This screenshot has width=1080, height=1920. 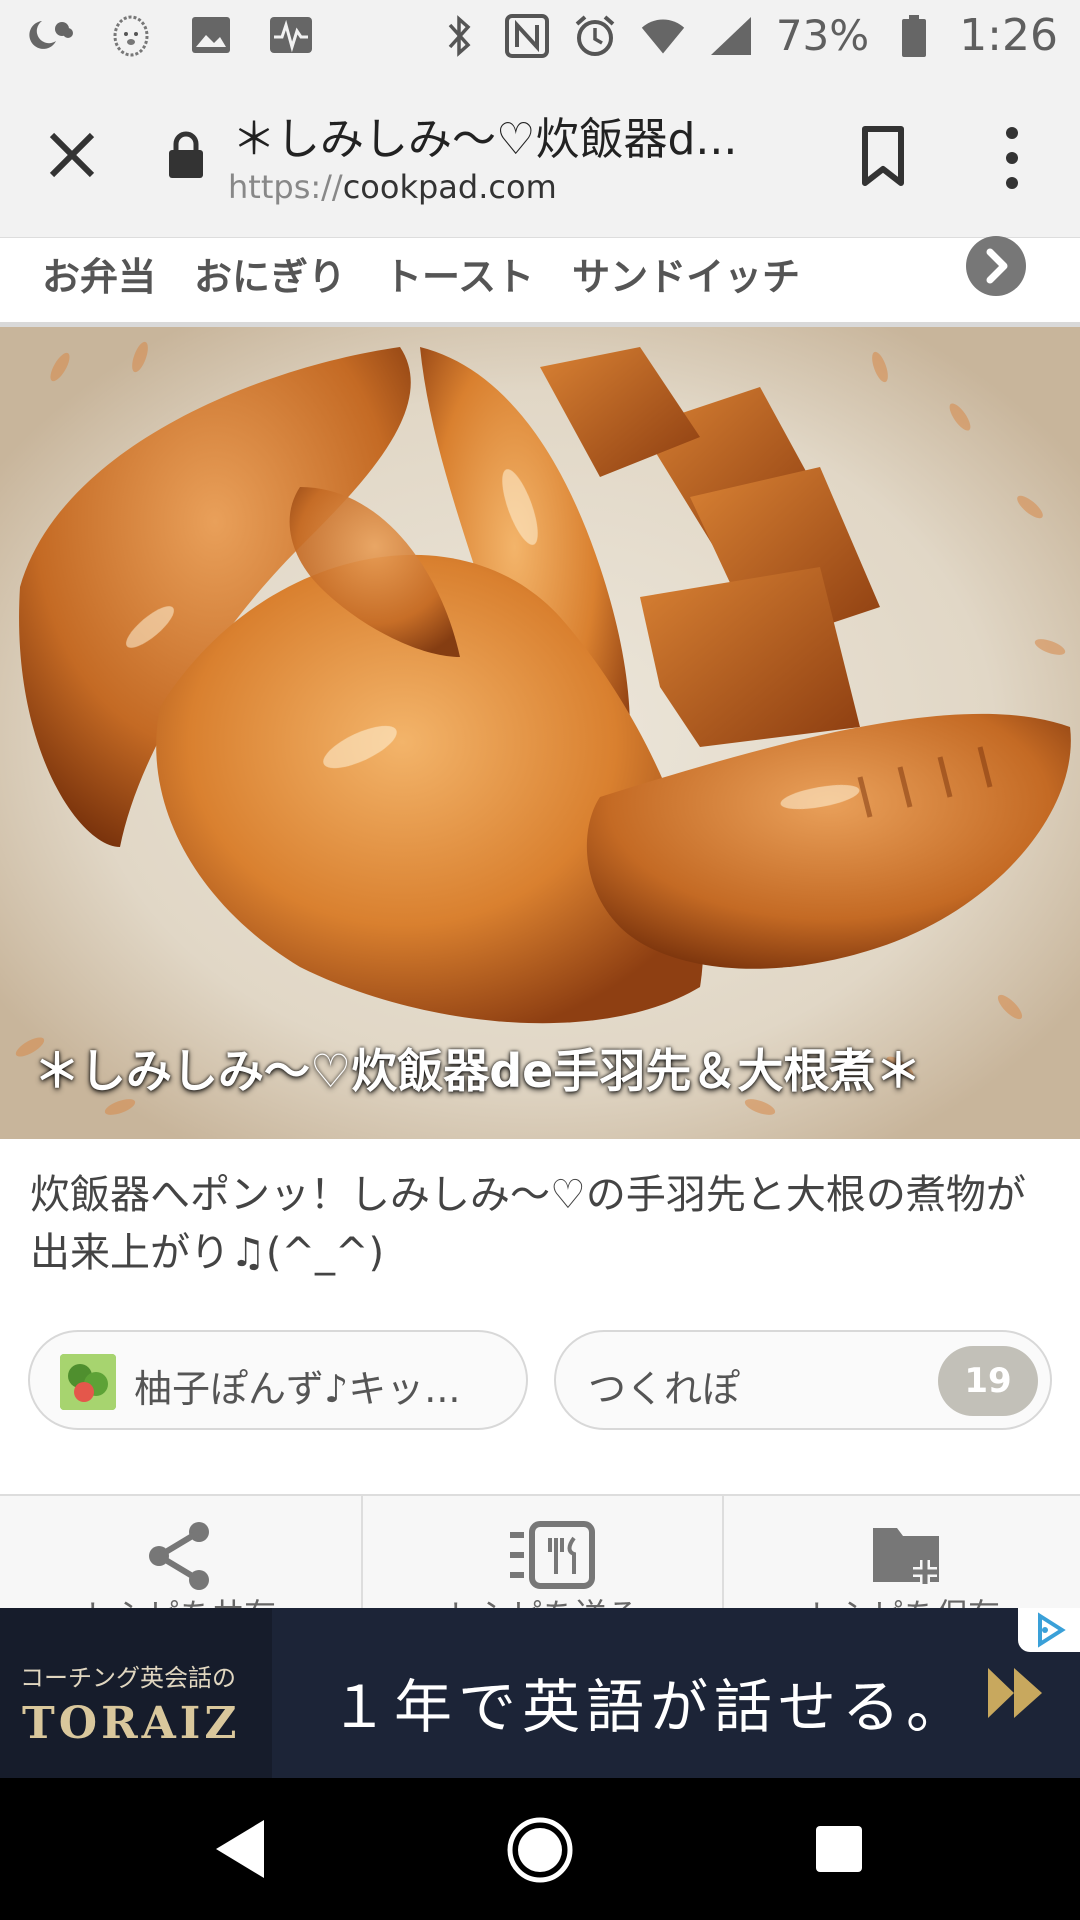 What do you see at coordinates (131, 1723) in the screenshot?
I see `ad-brand: TORAIZ` at bounding box center [131, 1723].